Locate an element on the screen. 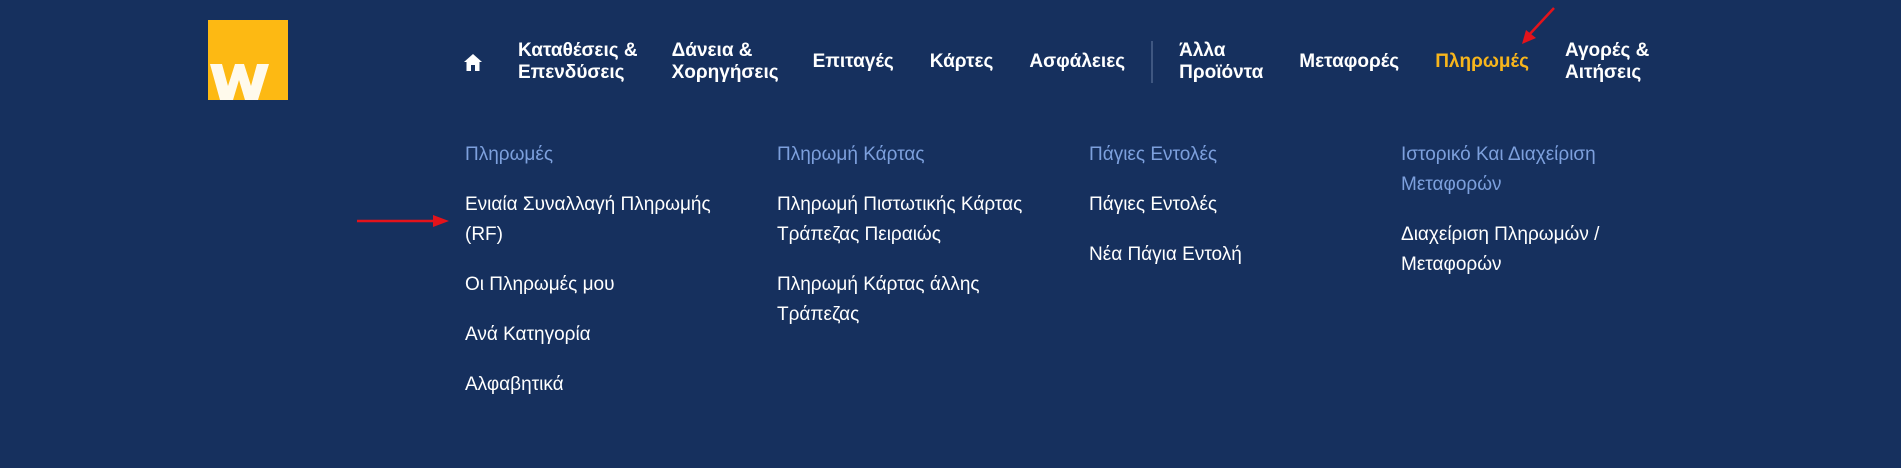 The width and height of the screenshot is (1901, 468). nav-item-label: Άλλα is located at coordinates (1202, 50).